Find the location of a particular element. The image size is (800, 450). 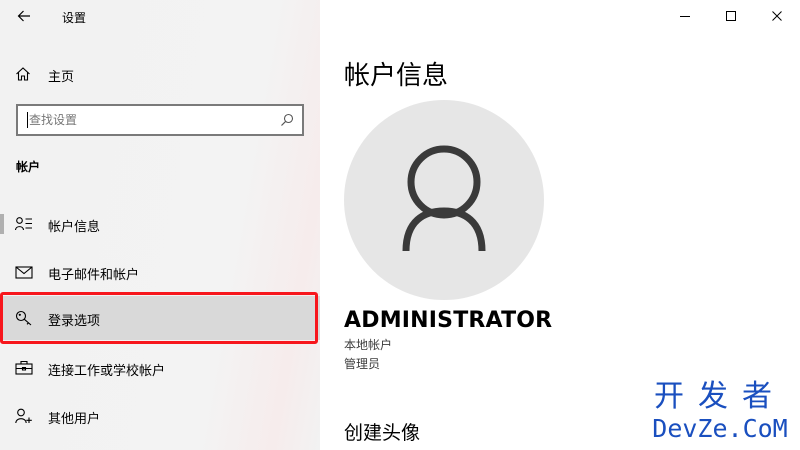

search-icon is located at coordinates (287, 120).